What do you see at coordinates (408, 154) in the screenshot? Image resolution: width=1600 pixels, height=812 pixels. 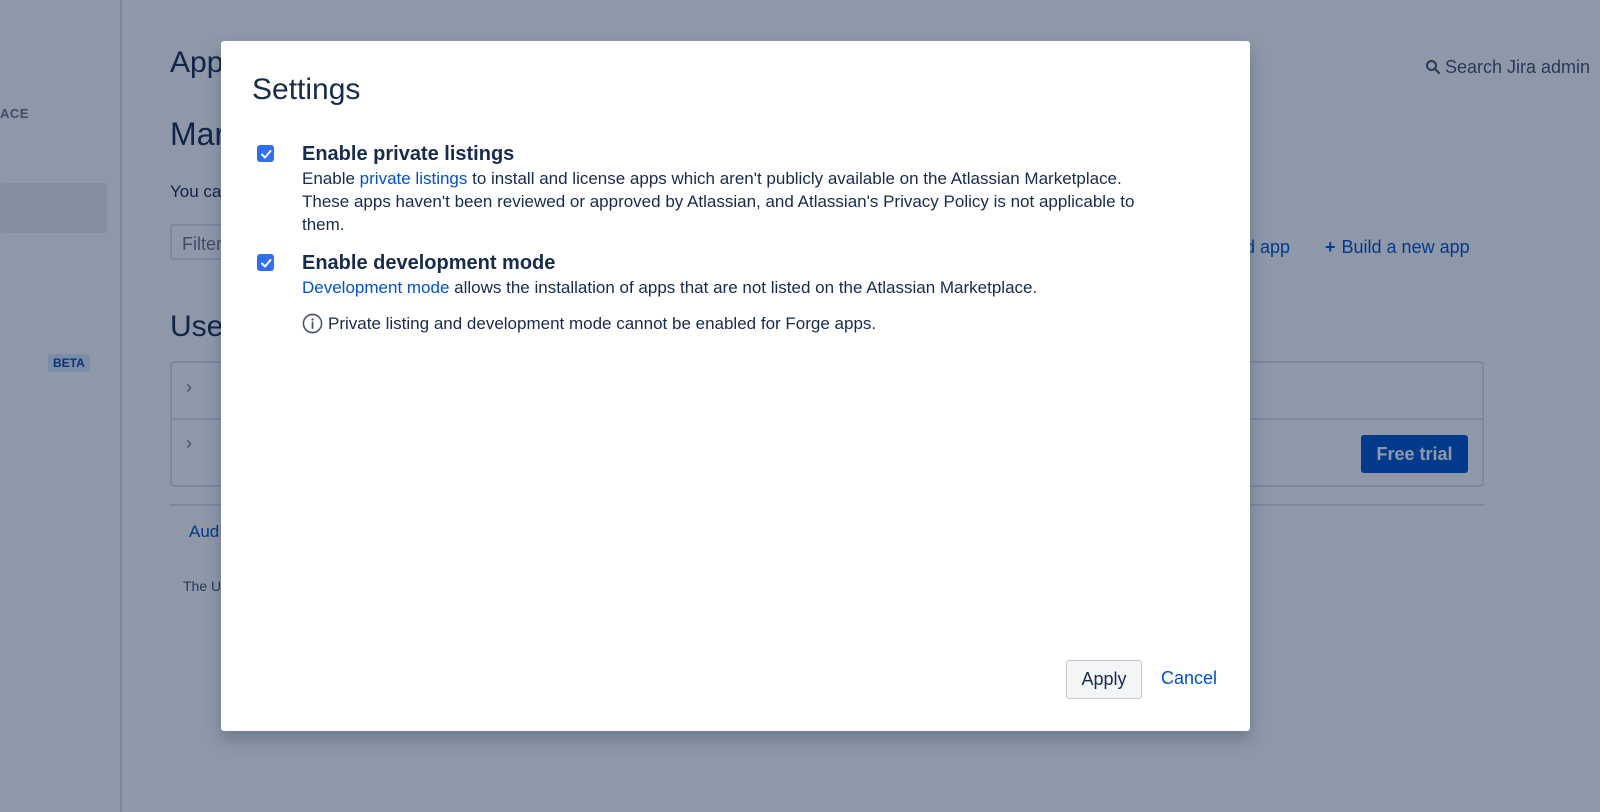 I see `option-title: Enable private listings` at bounding box center [408, 154].